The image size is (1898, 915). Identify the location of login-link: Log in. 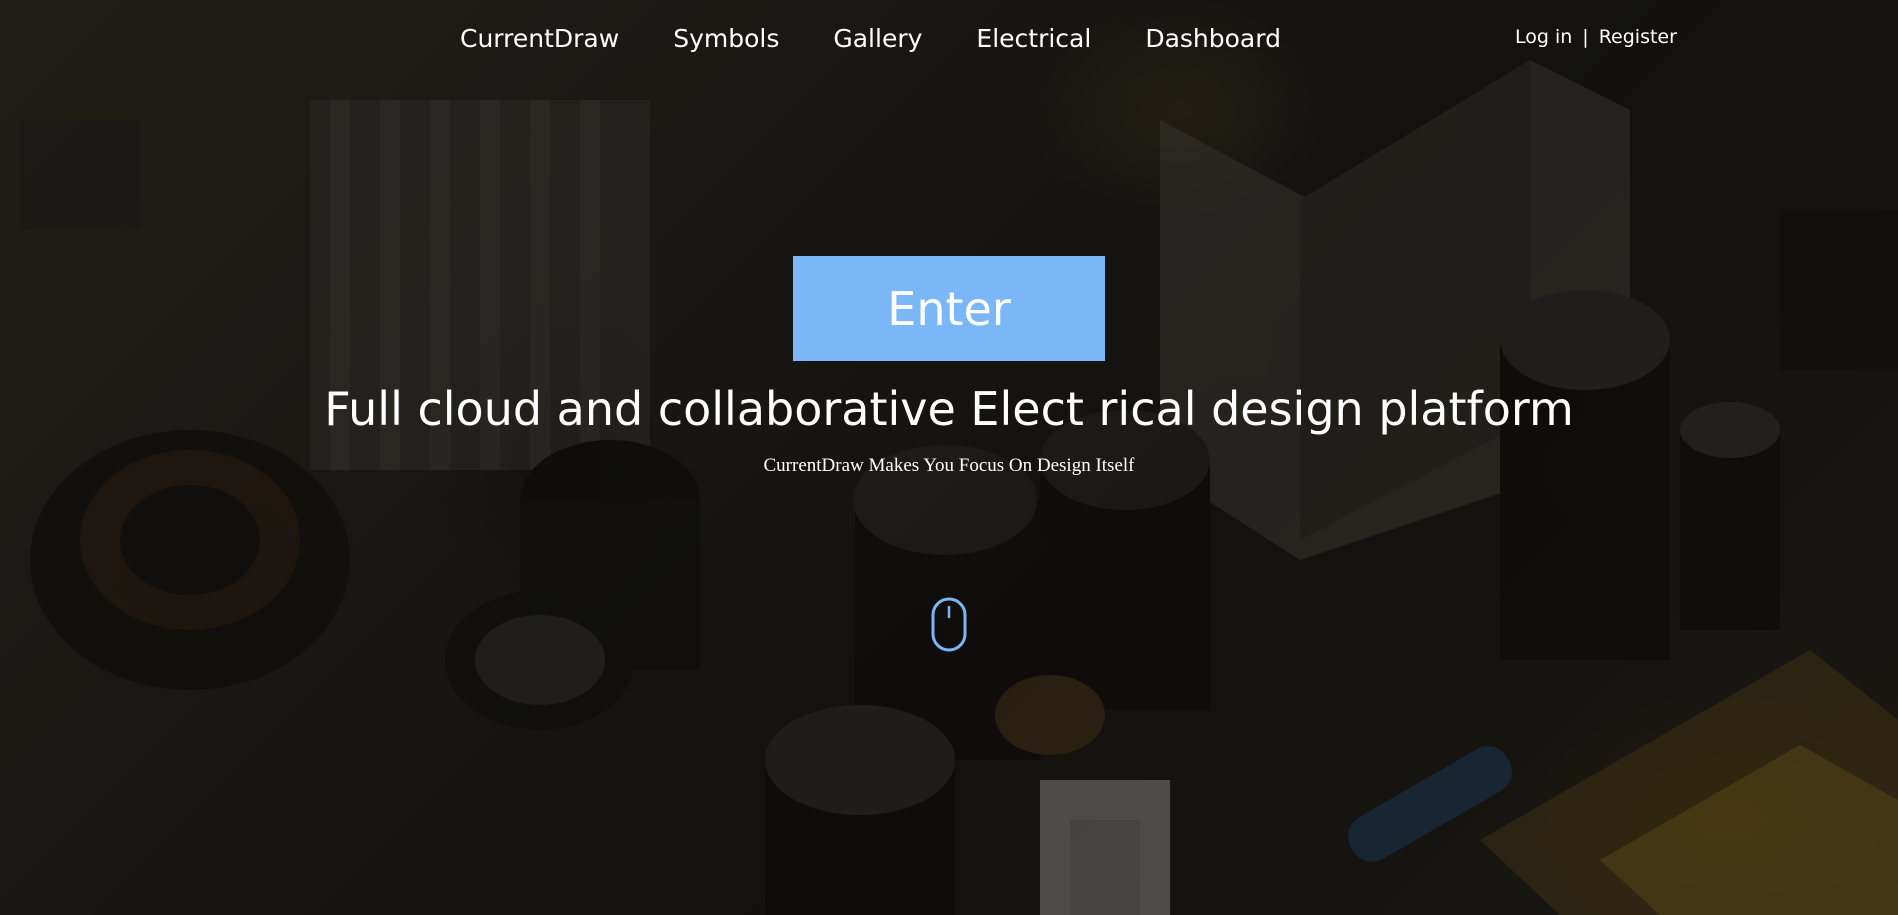
(1543, 37).